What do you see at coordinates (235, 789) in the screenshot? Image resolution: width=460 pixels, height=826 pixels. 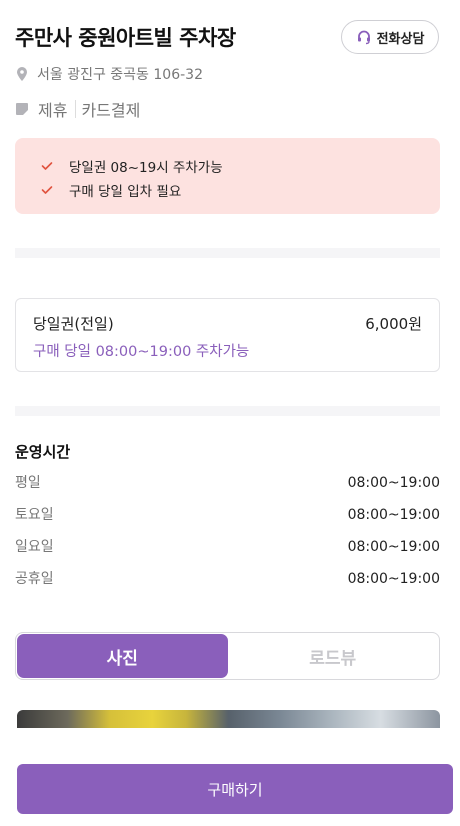 I see `buy-button: 구매하기` at bounding box center [235, 789].